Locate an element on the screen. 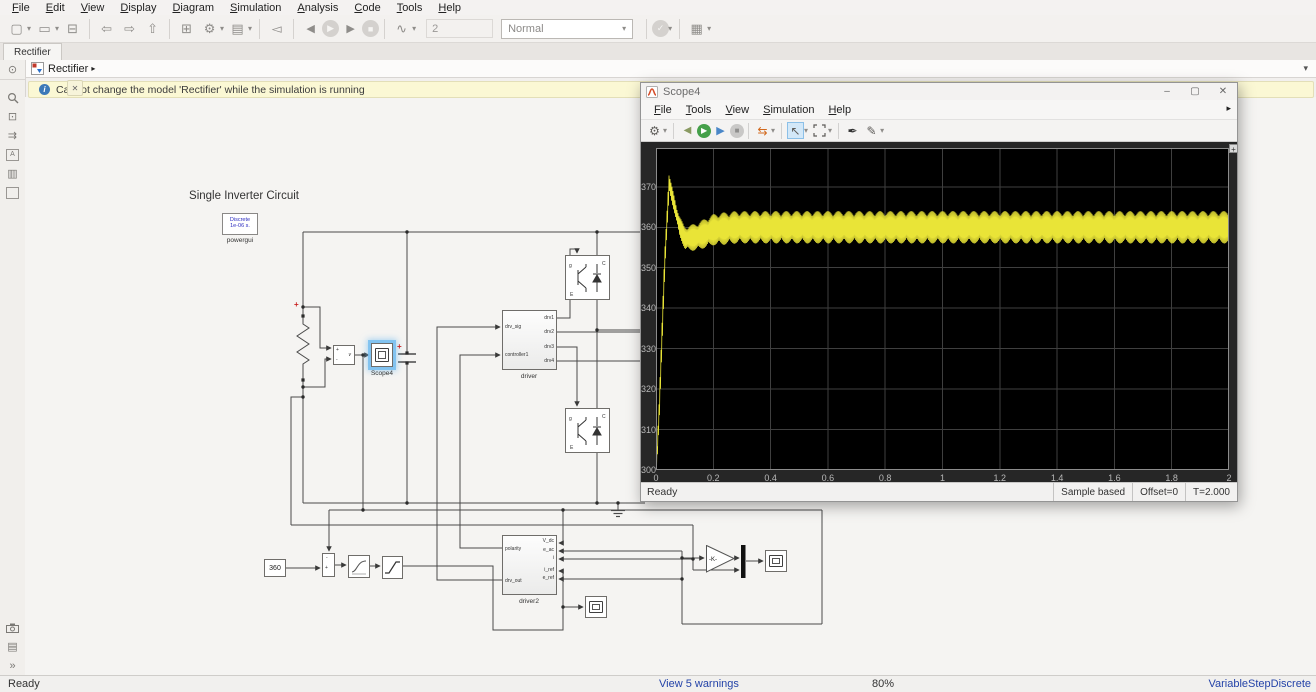 The image size is (1316, 692). collapse-sidebar-icon: » is located at coordinates (12, 665).